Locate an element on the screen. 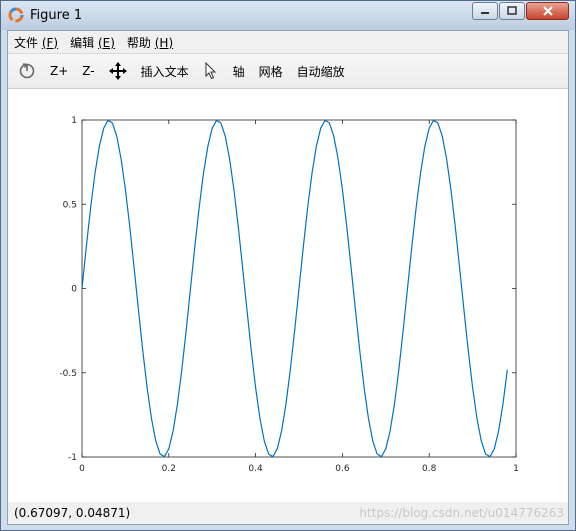 The height and width of the screenshot is (531, 576). close-button is located at coordinates (547, 11).